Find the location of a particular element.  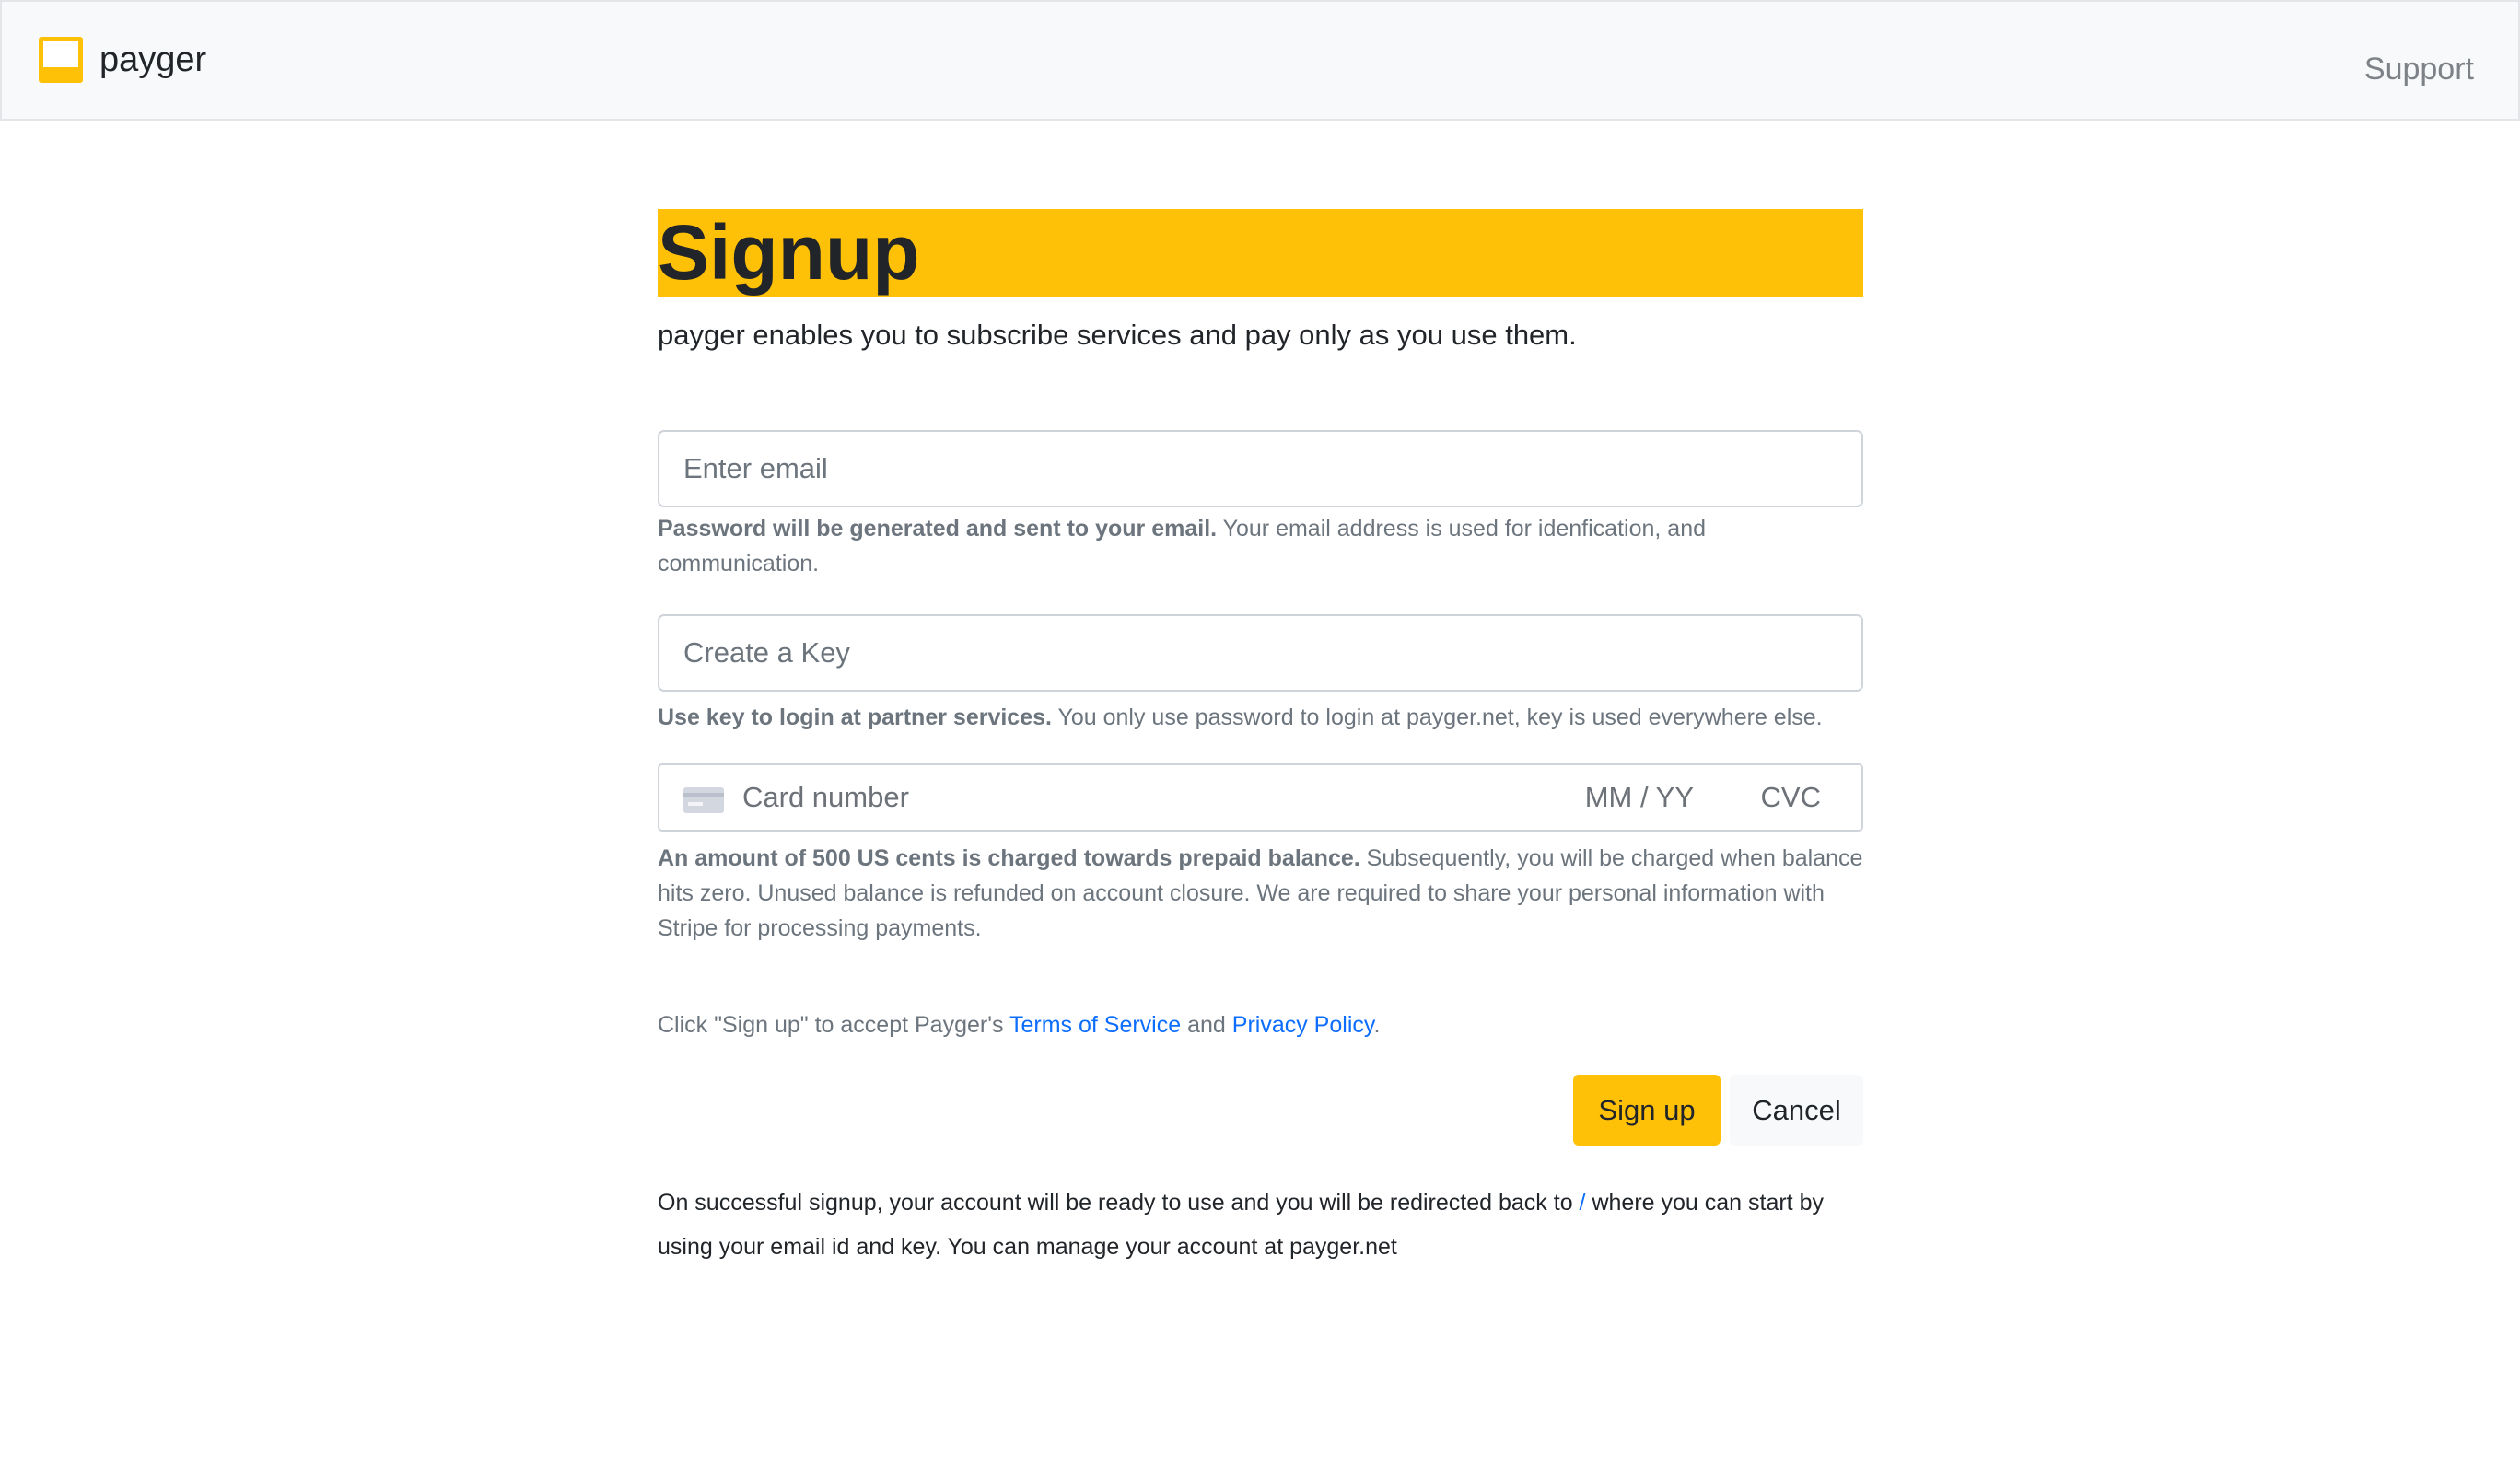

email-field is located at coordinates (1260, 468).